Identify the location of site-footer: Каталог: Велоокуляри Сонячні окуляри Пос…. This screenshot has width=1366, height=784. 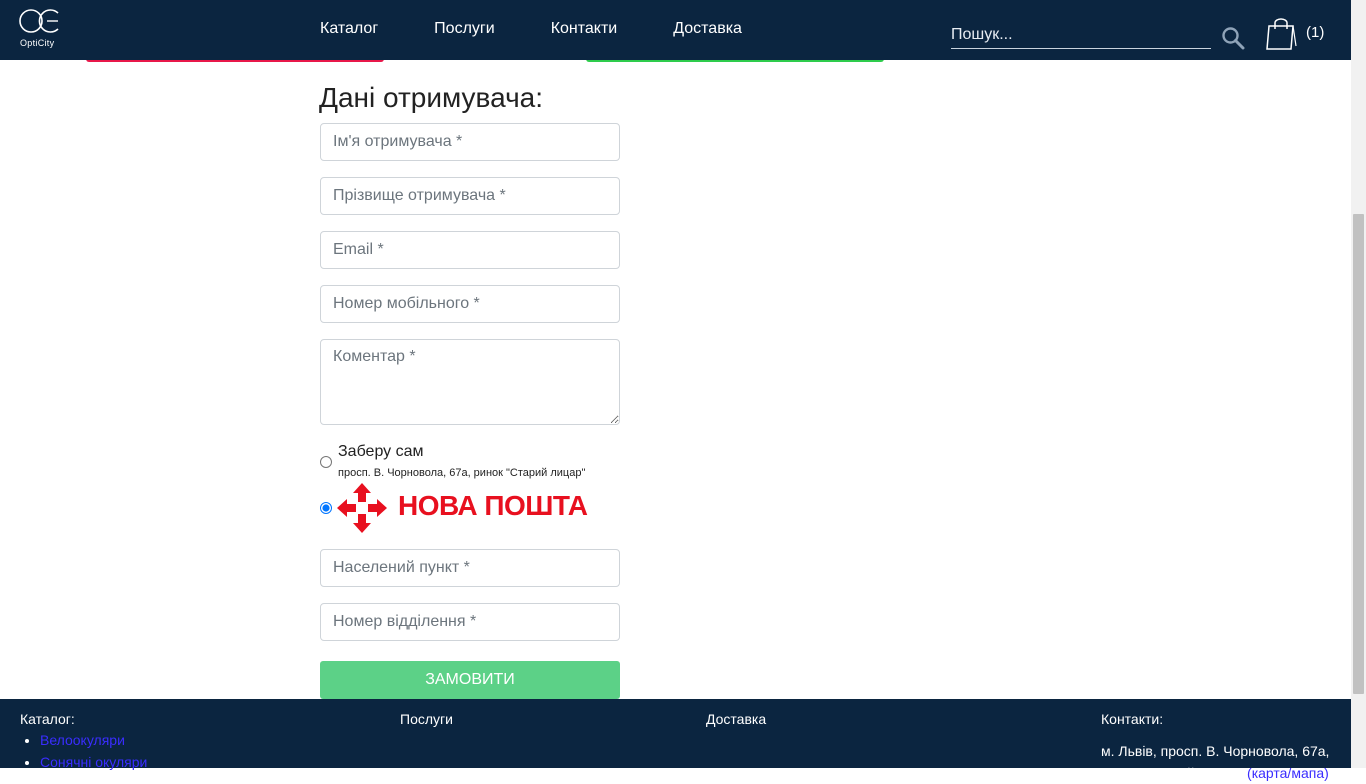
(675, 740).